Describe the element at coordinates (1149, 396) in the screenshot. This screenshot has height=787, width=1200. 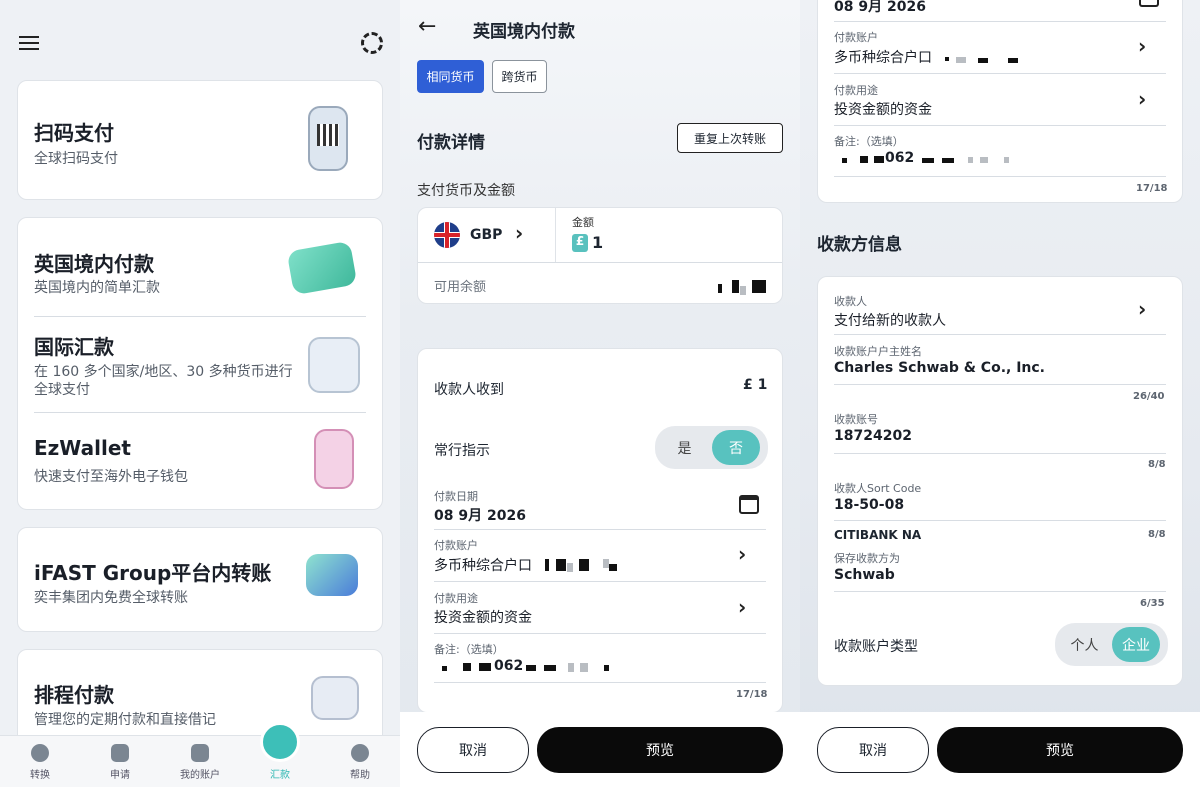
I see `account-holder-counter: 26/40` at that location.